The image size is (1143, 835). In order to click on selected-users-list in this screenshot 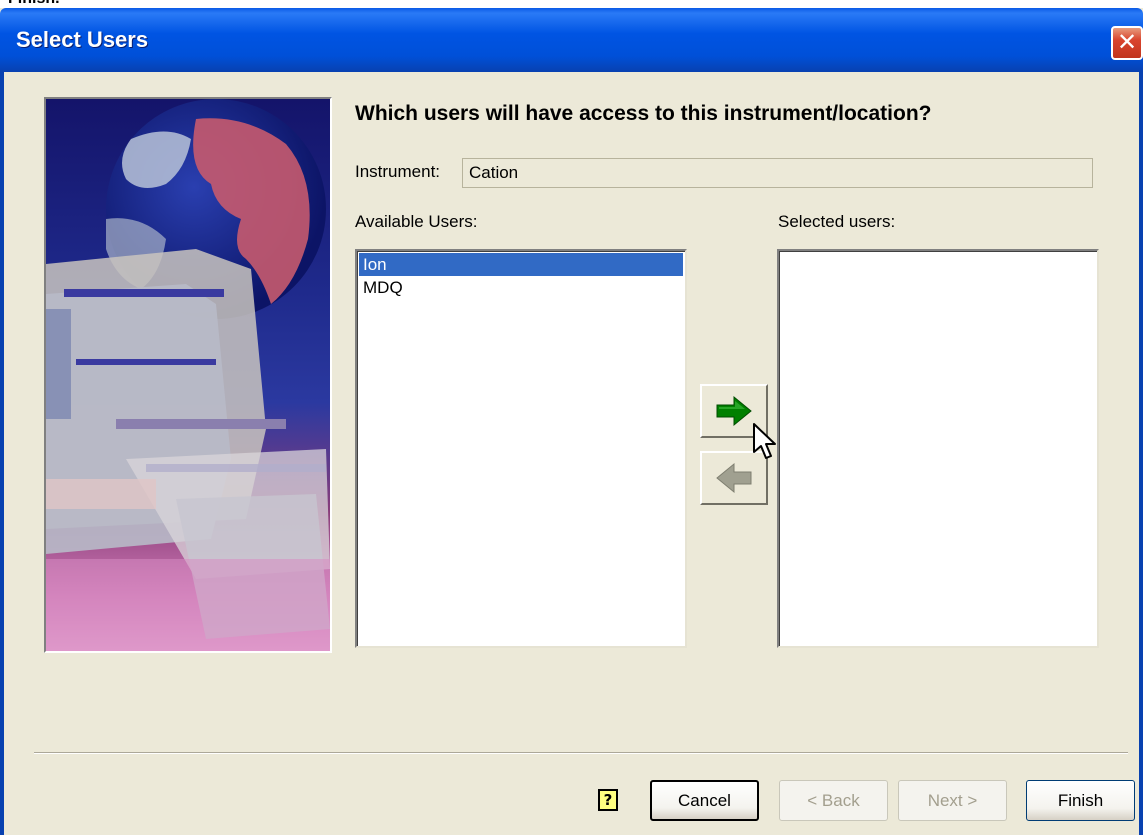, I will do `click(938, 448)`.